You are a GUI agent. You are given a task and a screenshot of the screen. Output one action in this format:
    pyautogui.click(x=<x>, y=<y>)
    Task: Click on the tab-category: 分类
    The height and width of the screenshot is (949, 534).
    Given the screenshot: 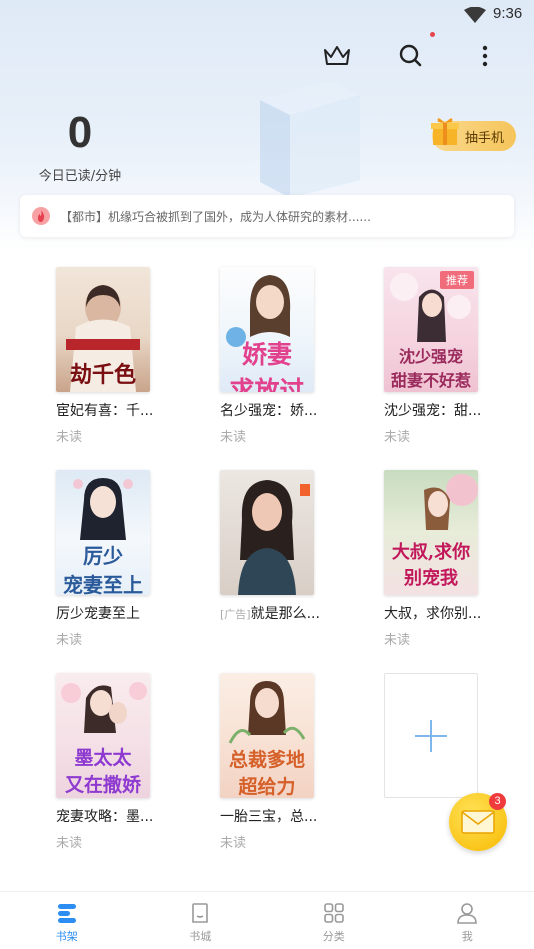 What is the action you would take?
    pyautogui.click(x=334, y=920)
    